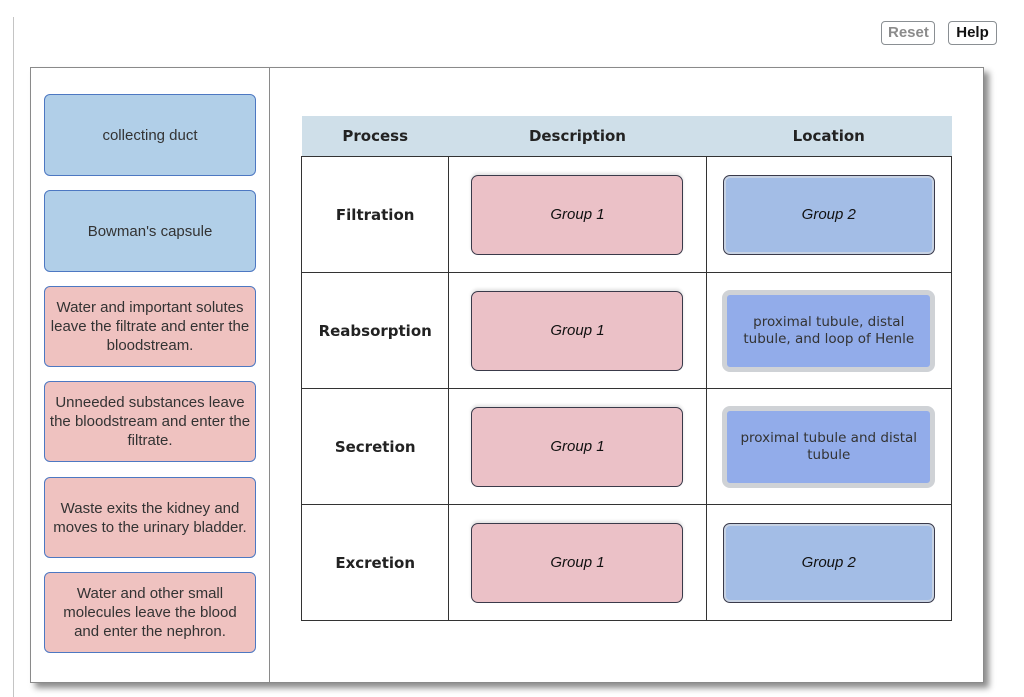 The height and width of the screenshot is (697, 1024). What do you see at coordinates (577, 136) in the screenshot?
I see `column-header-description: Description` at bounding box center [577, 136].